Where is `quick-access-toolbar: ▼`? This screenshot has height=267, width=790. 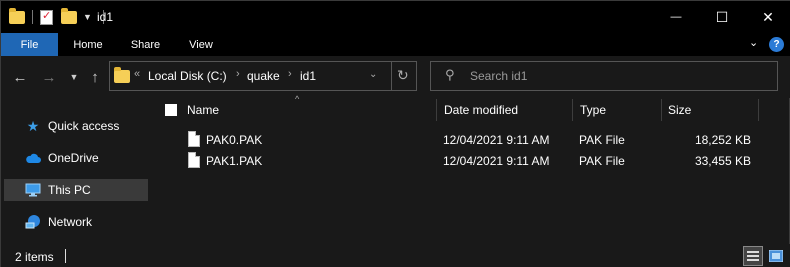
quick-access-toolbar: ▼ is located at coordinates (60, 17).